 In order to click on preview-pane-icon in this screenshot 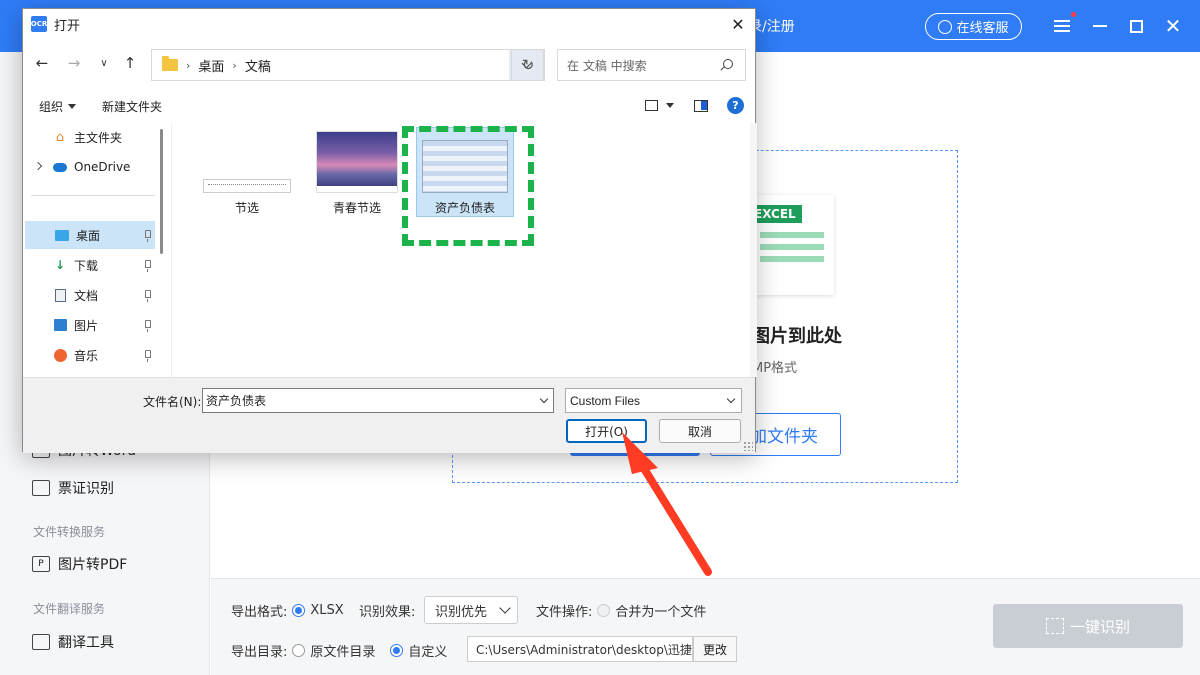, I will do `click(701, 106)`.